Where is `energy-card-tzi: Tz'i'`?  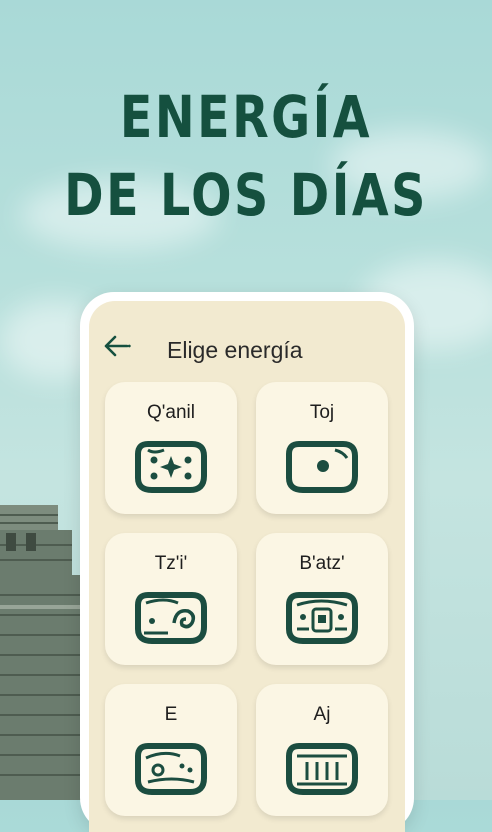
energy-card-tzi: Tz'i' is located at coordinates (171, 599).